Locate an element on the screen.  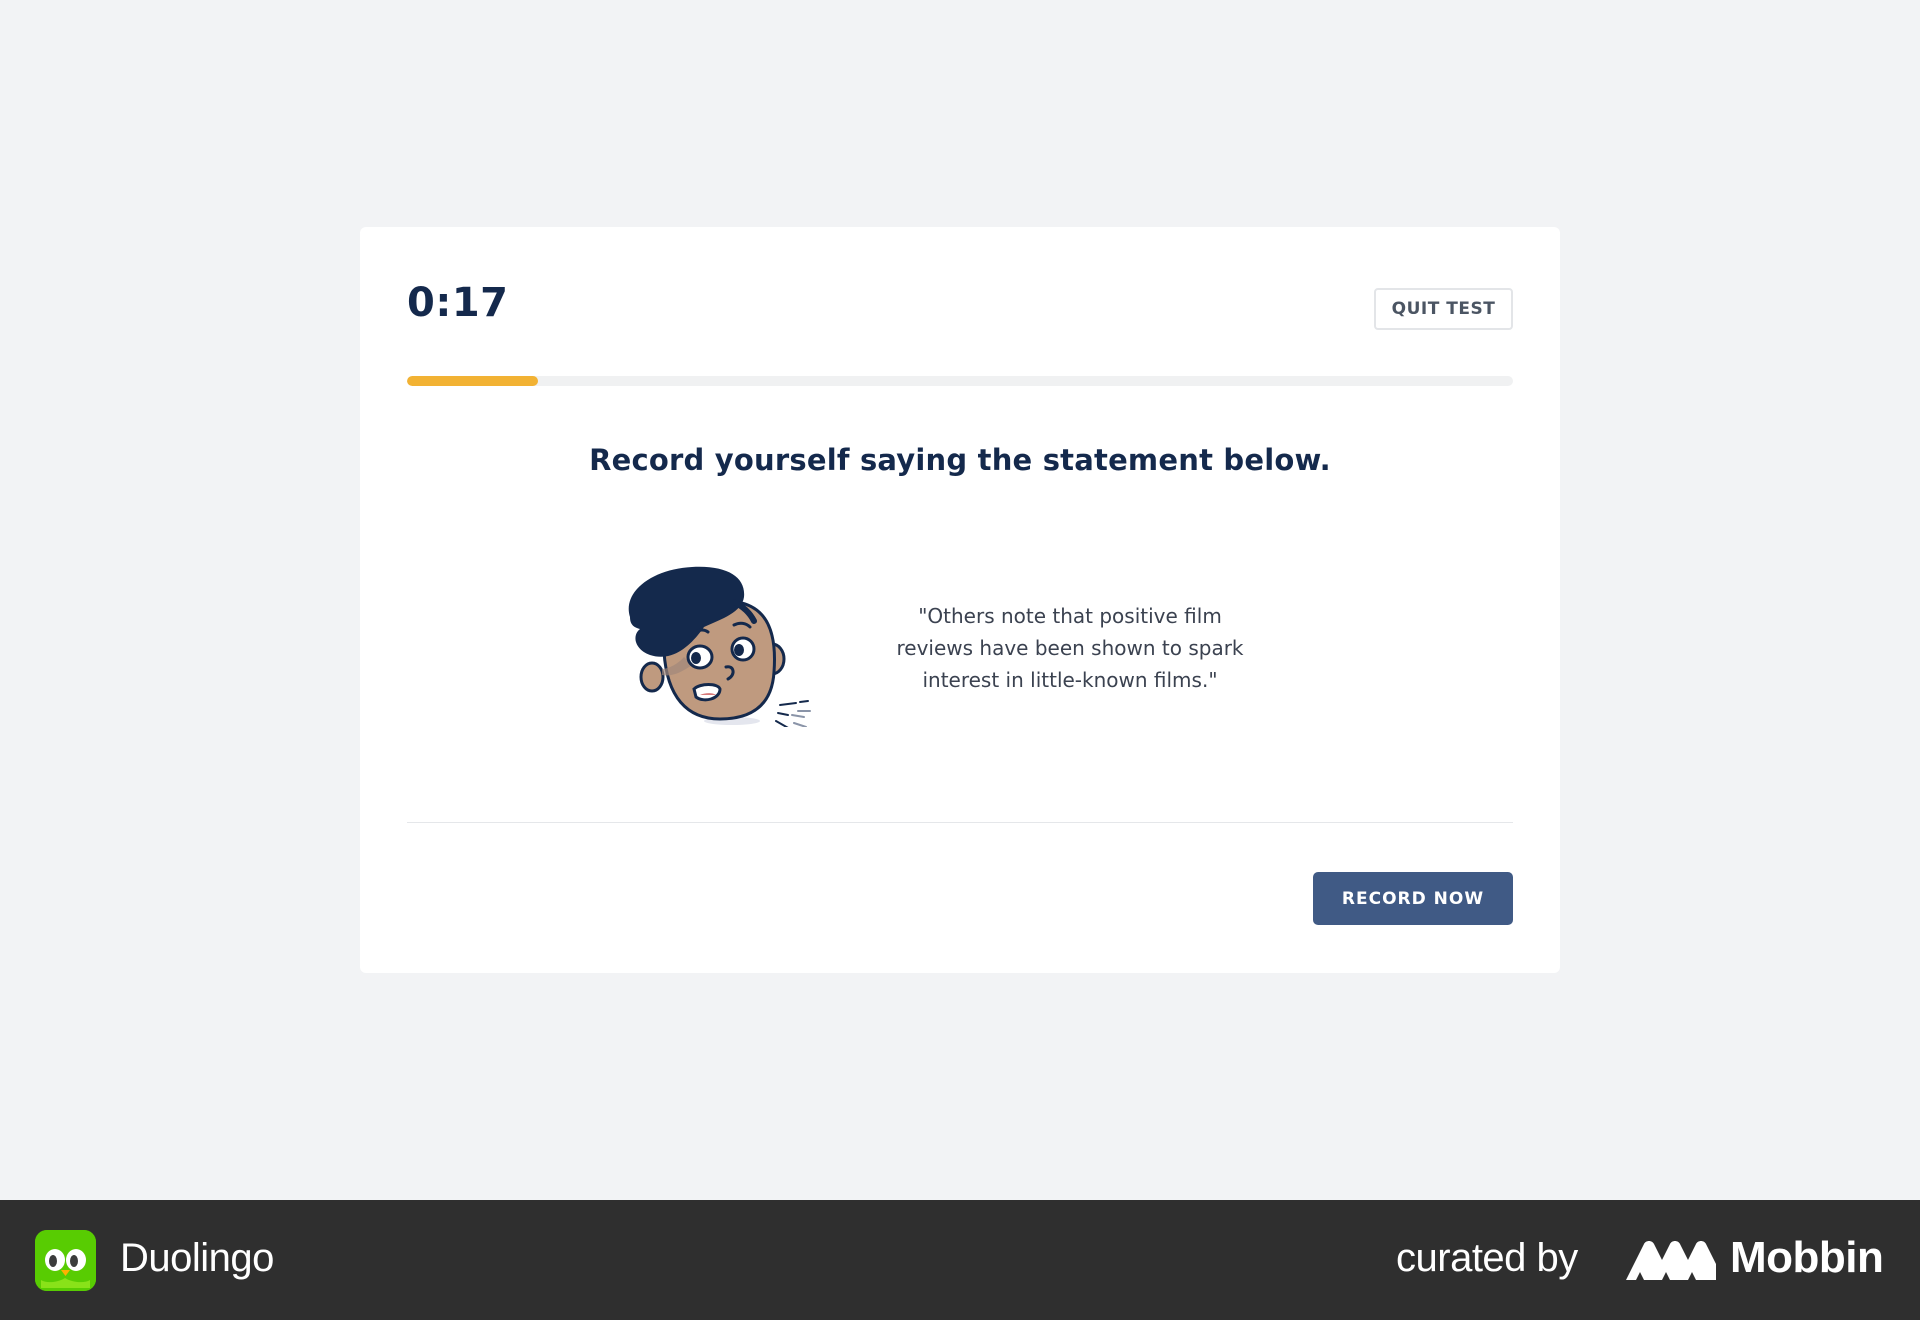
divider is located at coordinates (960, 822).